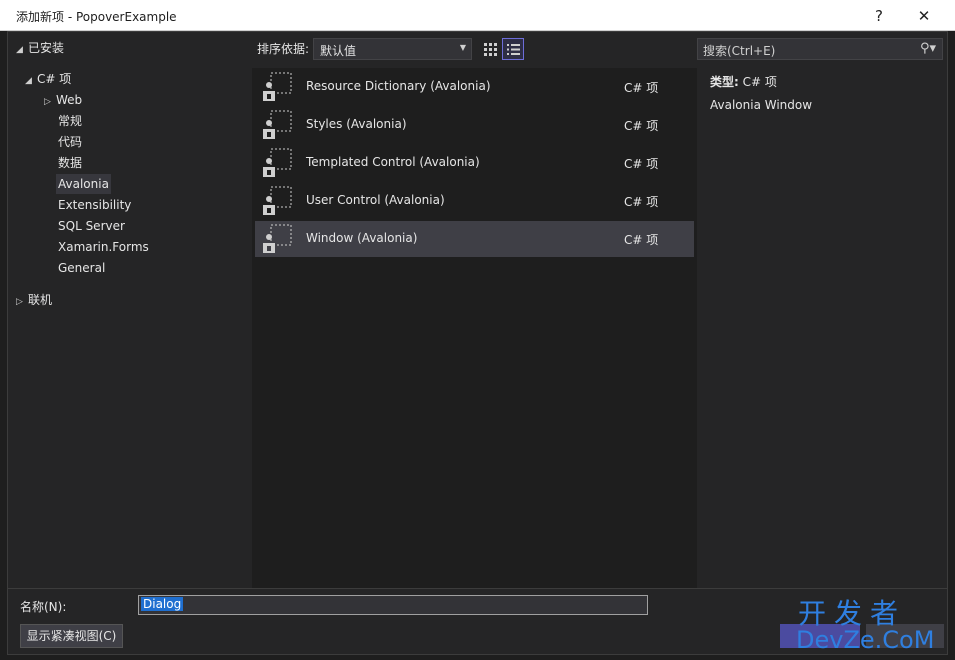  What do you see at coordinates (871, 623) in the screenshot?
I see `watermark-logo: 开发者 DevZe.CoM` at bounding box center [871, 623].